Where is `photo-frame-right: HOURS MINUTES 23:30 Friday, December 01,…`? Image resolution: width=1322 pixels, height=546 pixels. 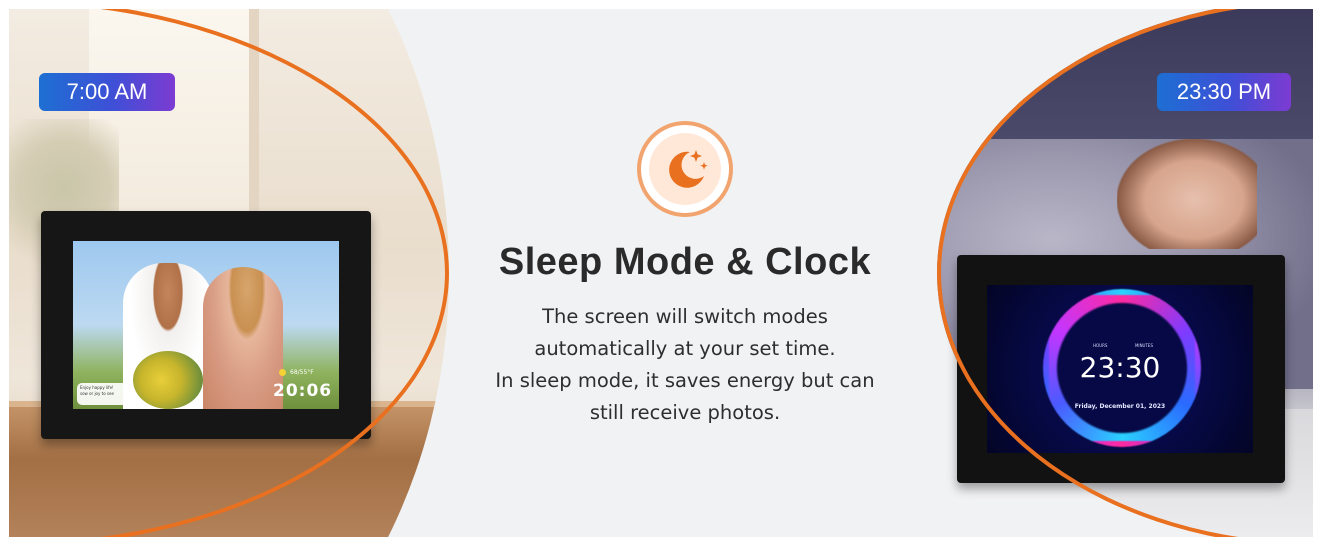 photo-frame-right: HOURS MINUTES 23:30 Friday, December 01,… is located at coordinates (1121, 369).